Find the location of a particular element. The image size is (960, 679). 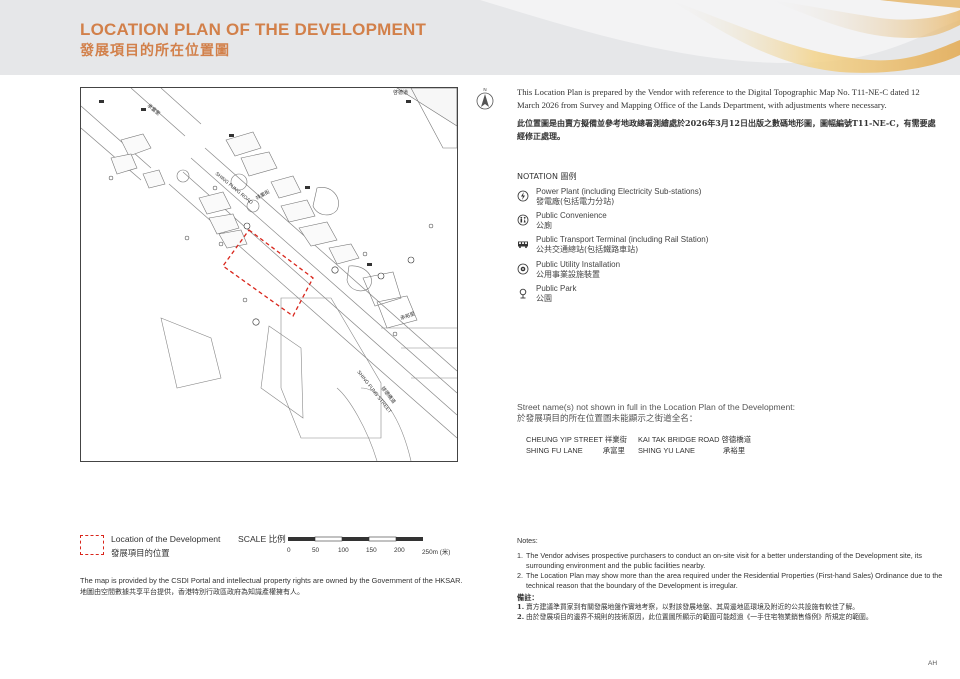

streets-title-zh: 於發展項目的所在位置圖未能顯示之街道全名： is located at coordinates (607, 418).